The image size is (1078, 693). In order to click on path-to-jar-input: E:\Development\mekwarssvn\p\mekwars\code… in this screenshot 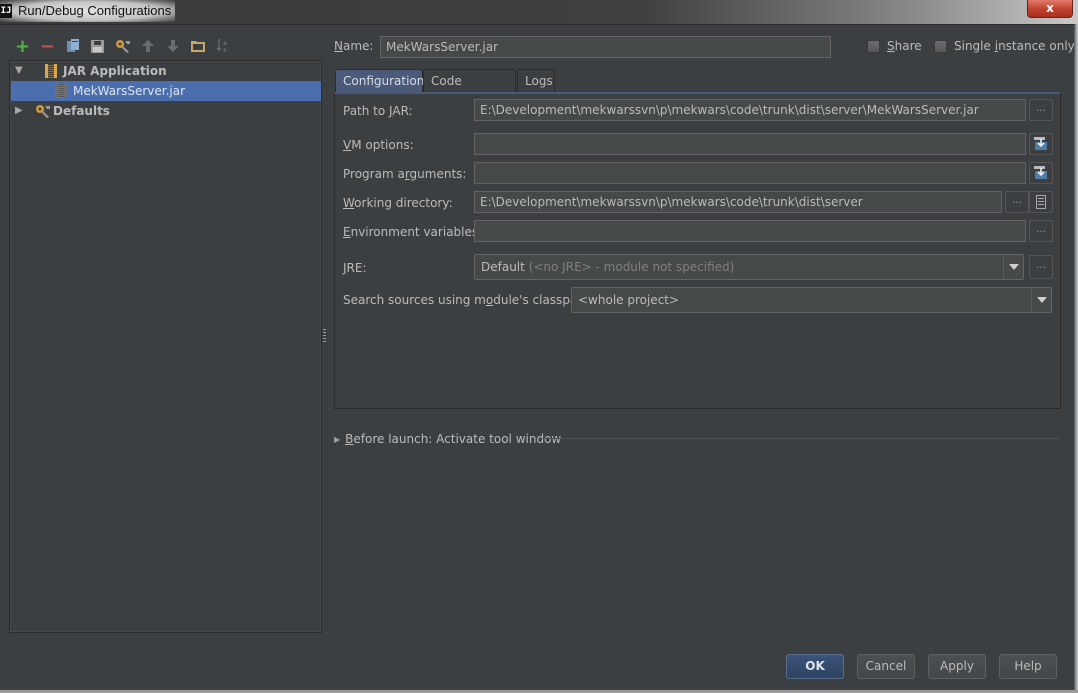, I will do `click(750, 110)`.